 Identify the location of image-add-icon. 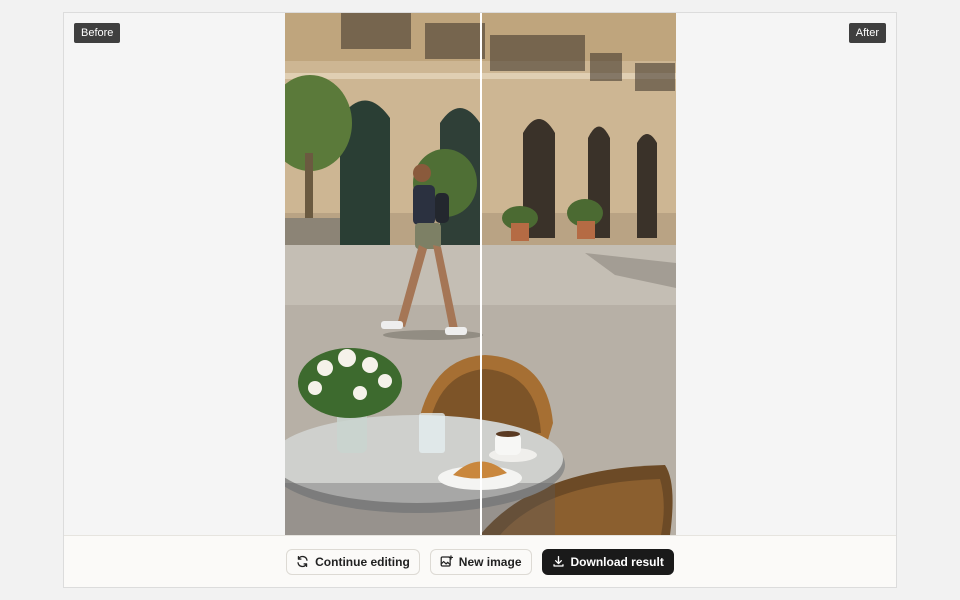
(446, 561).